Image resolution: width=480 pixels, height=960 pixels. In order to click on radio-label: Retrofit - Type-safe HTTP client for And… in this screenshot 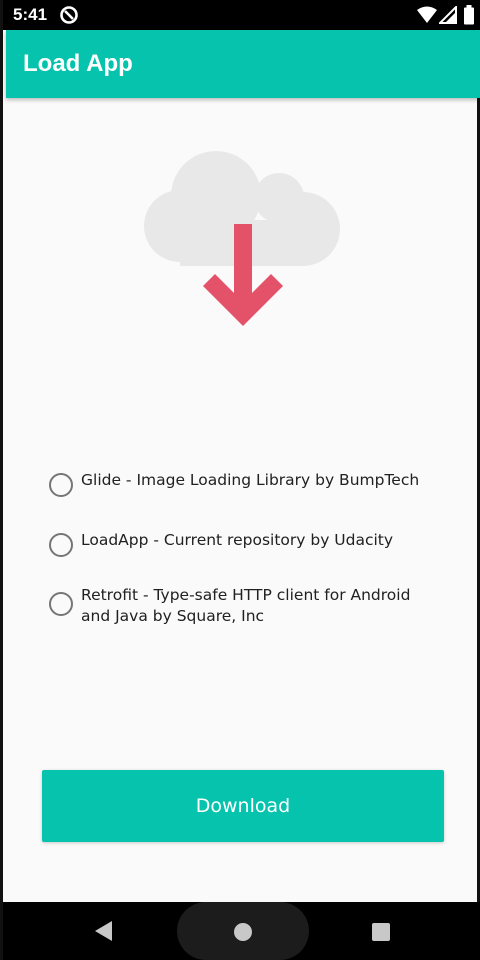, I will do `click(246, 605)`.